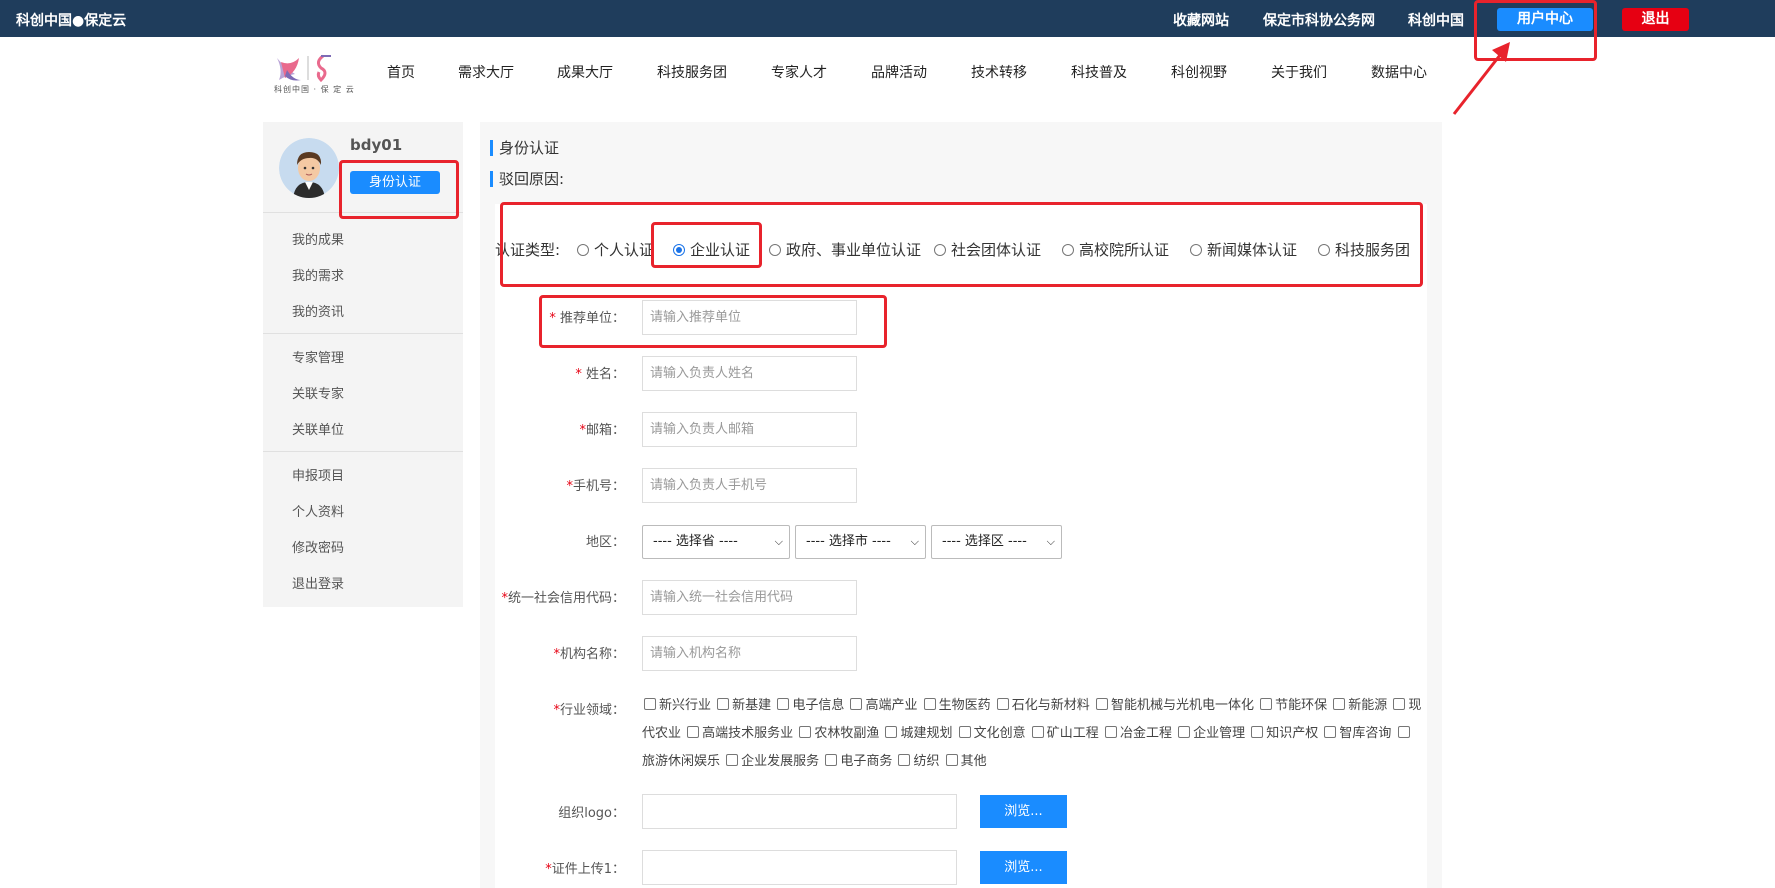  I want to click on org-logo-file-field, so click(799, 811).